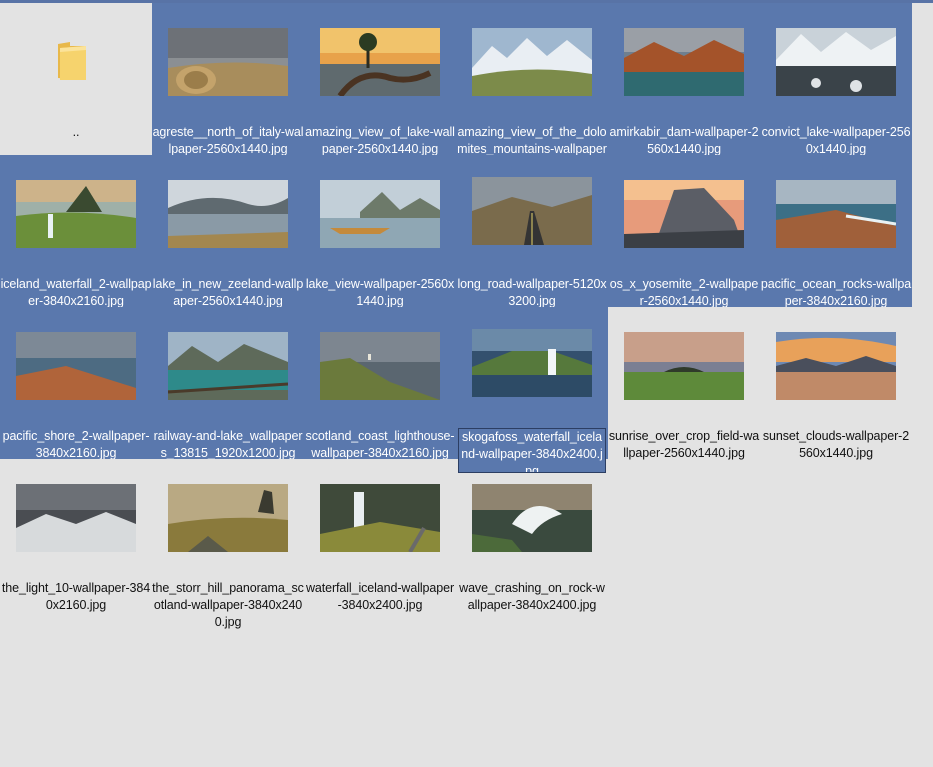 This screenshot has width=933, height=767. What do you see at coordinates (76, 132) in the screenshot?
I see `parent-folder-label: ..` at bounding box center [76, 132].